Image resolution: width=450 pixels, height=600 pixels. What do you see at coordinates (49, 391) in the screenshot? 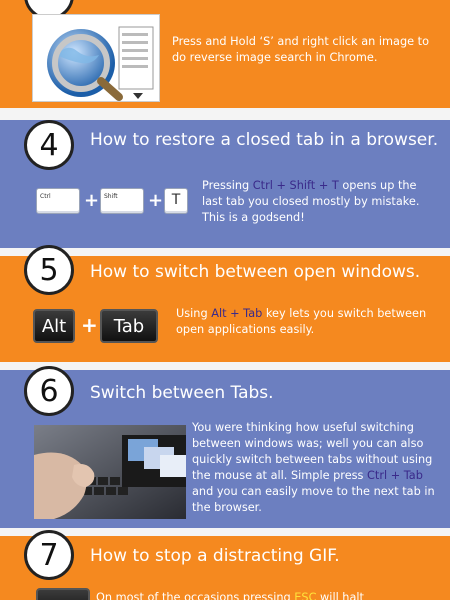
I see `section-6-number-badge: 6` at bounding box center [49, 391].